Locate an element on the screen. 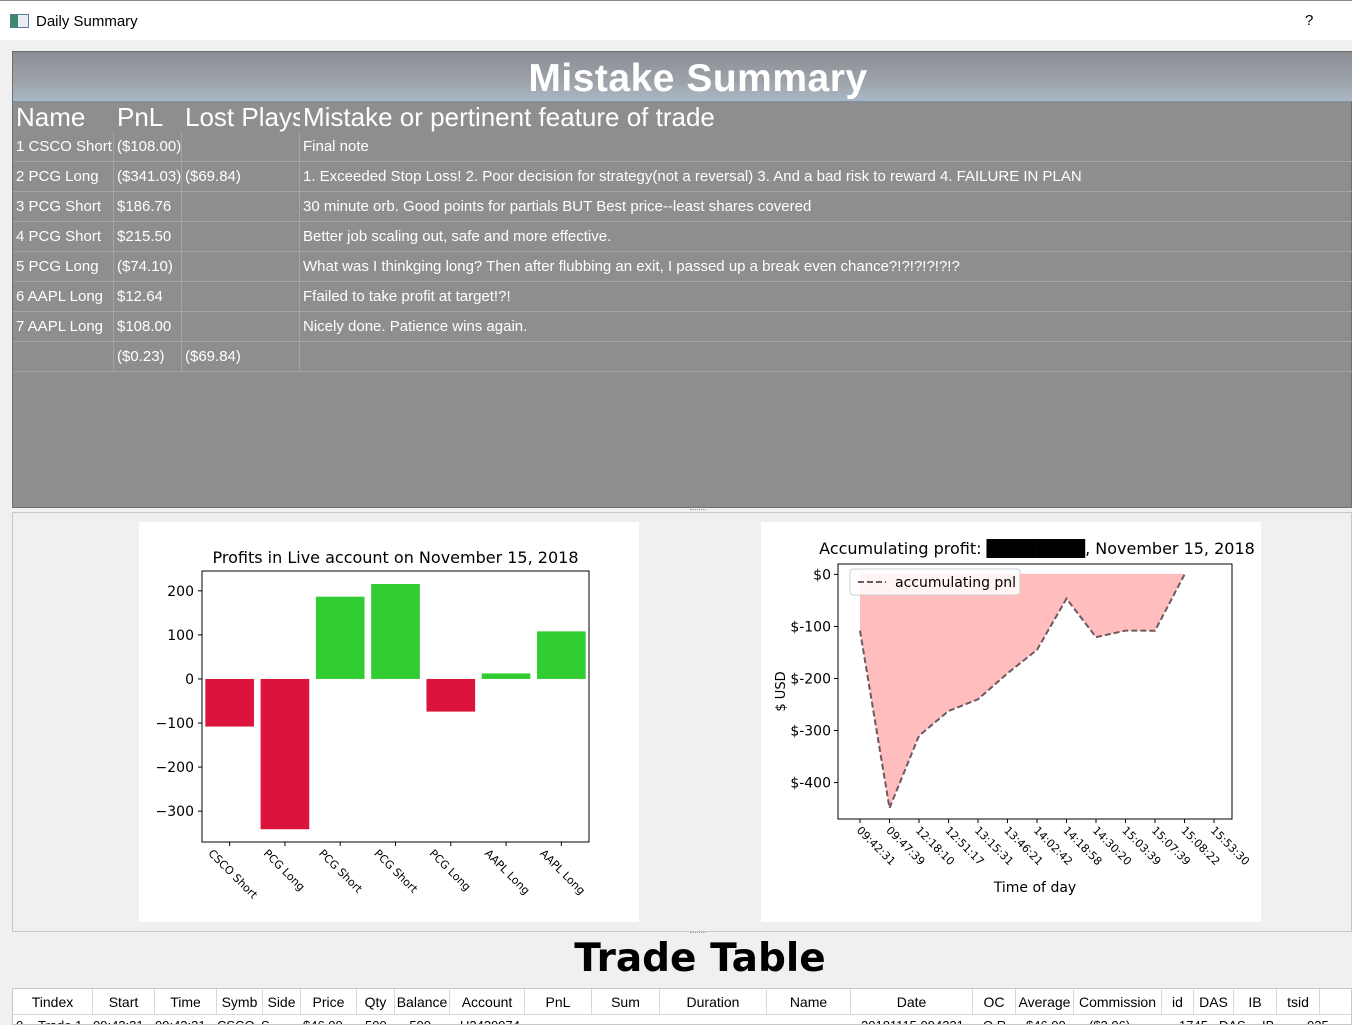 The image size is (1352, 1025). trade-cell: DAS is located at coordinates (1232, 1021).